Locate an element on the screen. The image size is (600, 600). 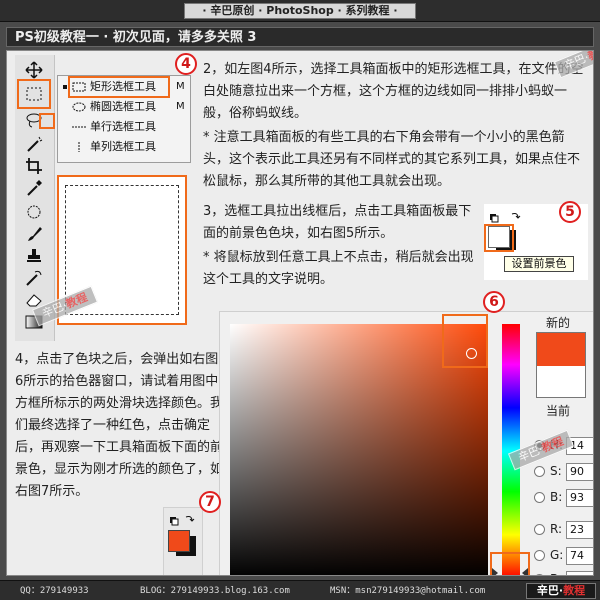
brush-tool is located at coordinates (34, 234).